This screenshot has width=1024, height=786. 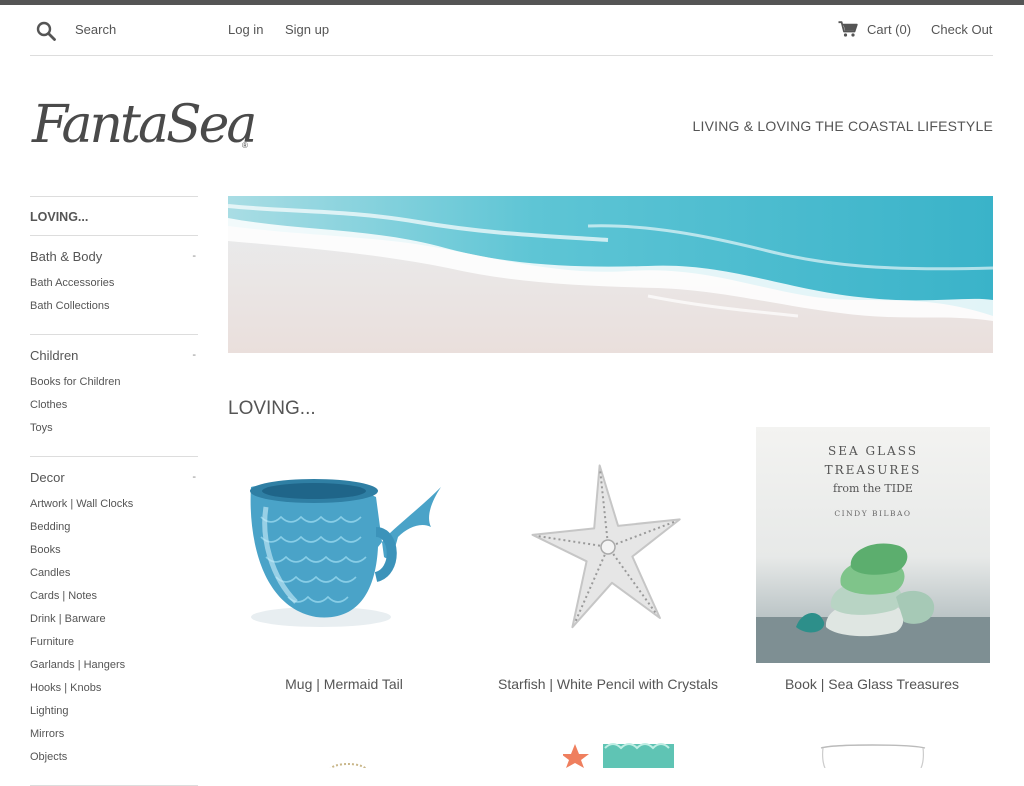 What do you see at coordinates (114, 600) in the screenshot?
I see `sidebar-item-cards-notes: Cards | Notes` at bounding box center [114, 600].